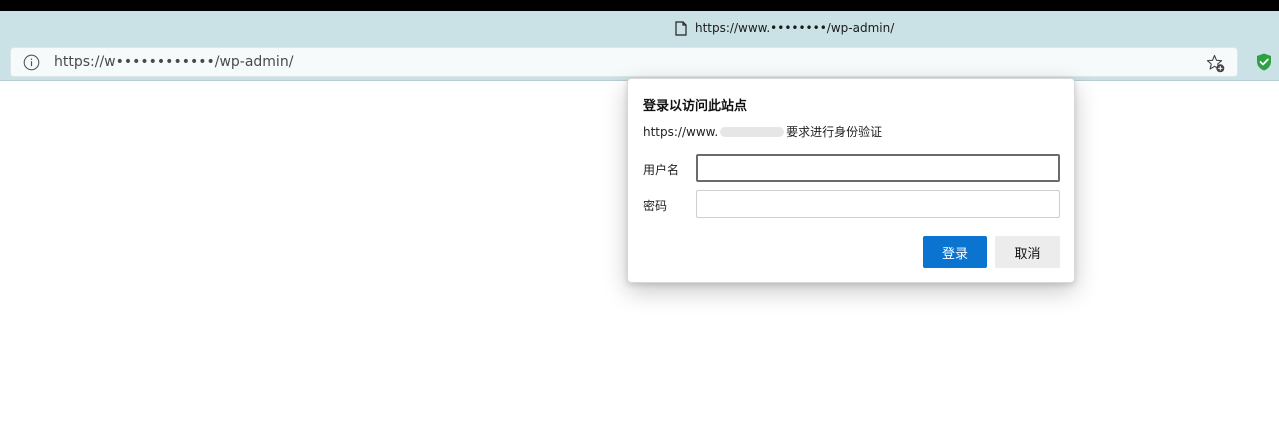  What do you see at coordinates (878, 204) in the screenshot?
I see `password-input` at bounding box center [878, 204].